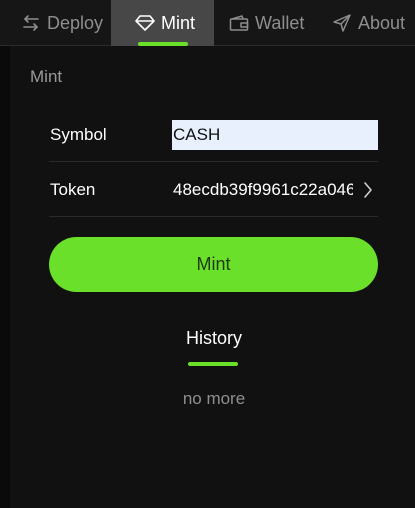 Image resolution: width=415 pixels, height=508 pixels. What do you see at coordinates (46, 76) in the screenshot?
I see `section-title: Mint` at bounding box center [46, 76].